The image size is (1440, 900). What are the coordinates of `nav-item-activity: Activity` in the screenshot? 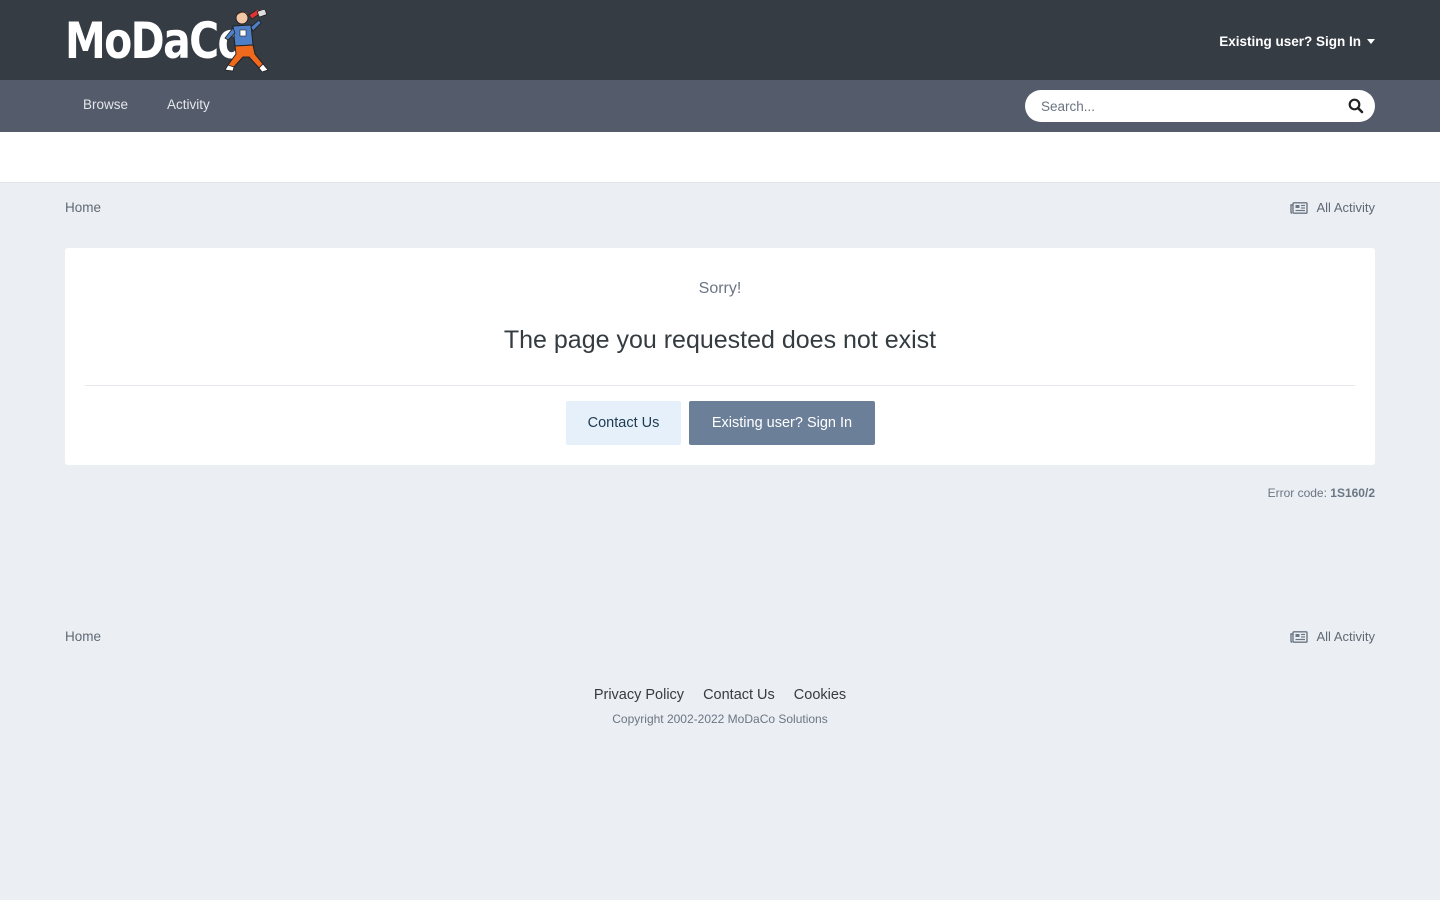 It's located at (188, 104).